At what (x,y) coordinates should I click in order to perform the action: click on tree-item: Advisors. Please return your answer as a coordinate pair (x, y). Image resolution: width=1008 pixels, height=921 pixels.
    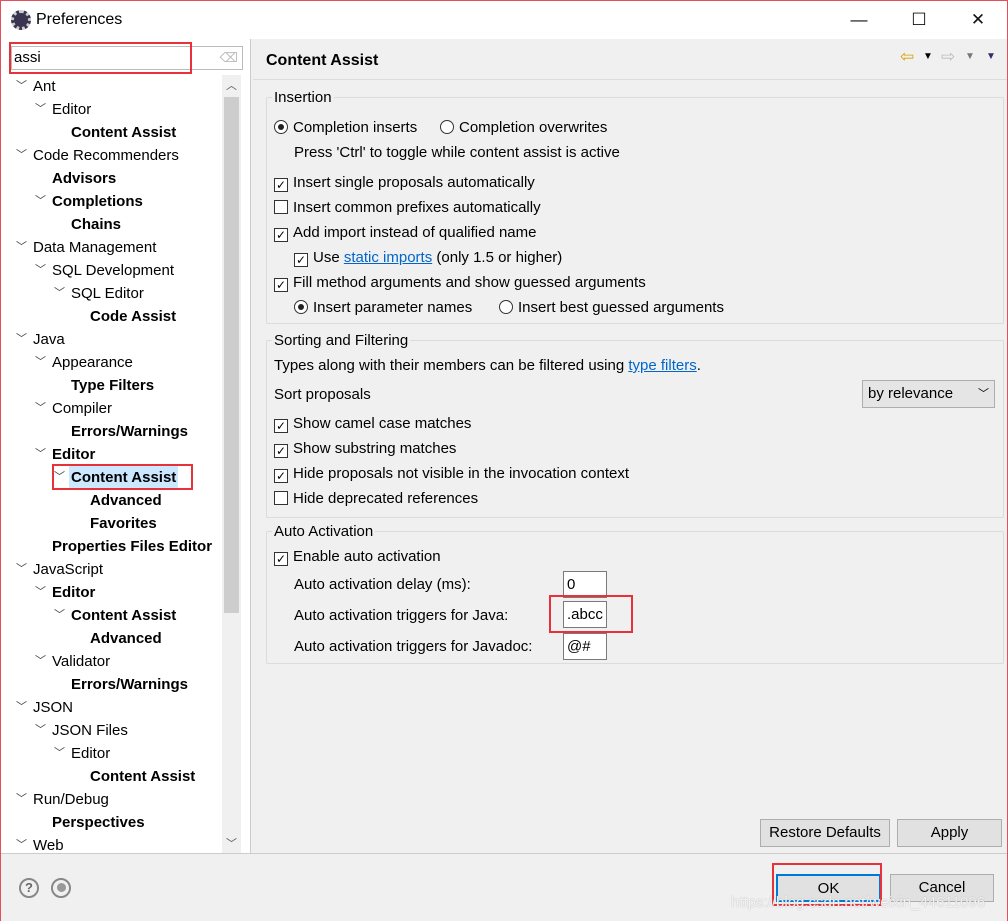
    Looking at the image, I should click on (111, 178).